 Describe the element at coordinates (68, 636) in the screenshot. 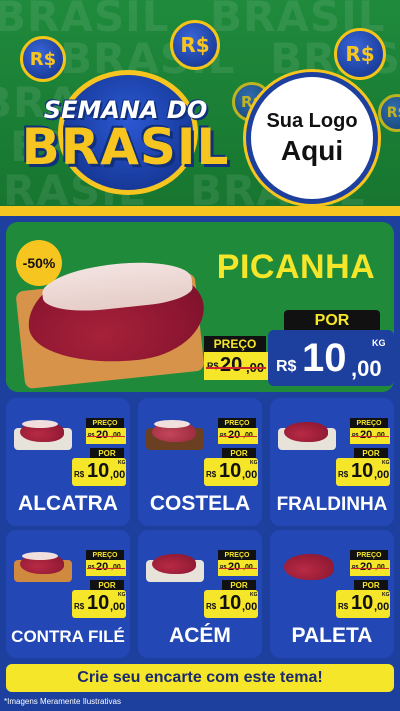

I see `product-name: CONTRA FILÉ` at that location.